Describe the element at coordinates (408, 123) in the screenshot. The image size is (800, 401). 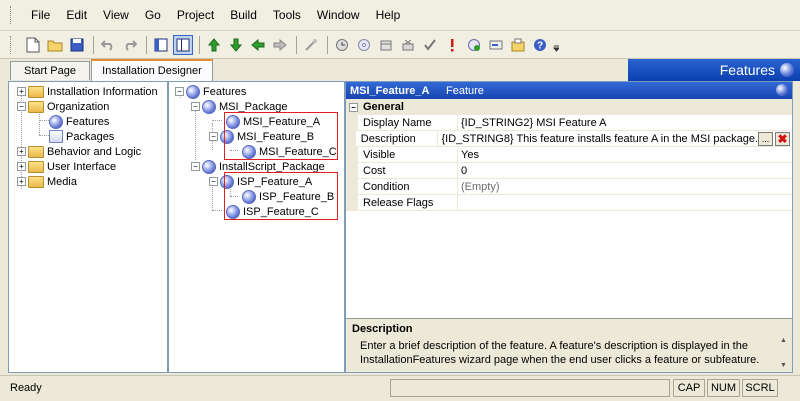
I see `property-name: Display Name` at that location.